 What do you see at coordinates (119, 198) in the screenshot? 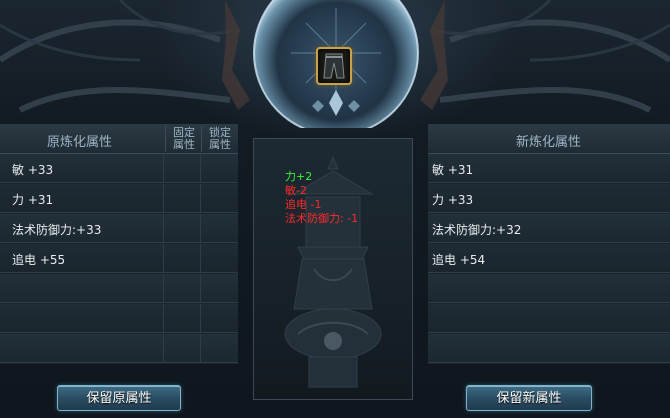
I see `list-item: 力 +31` at bounding box center [119, 198].